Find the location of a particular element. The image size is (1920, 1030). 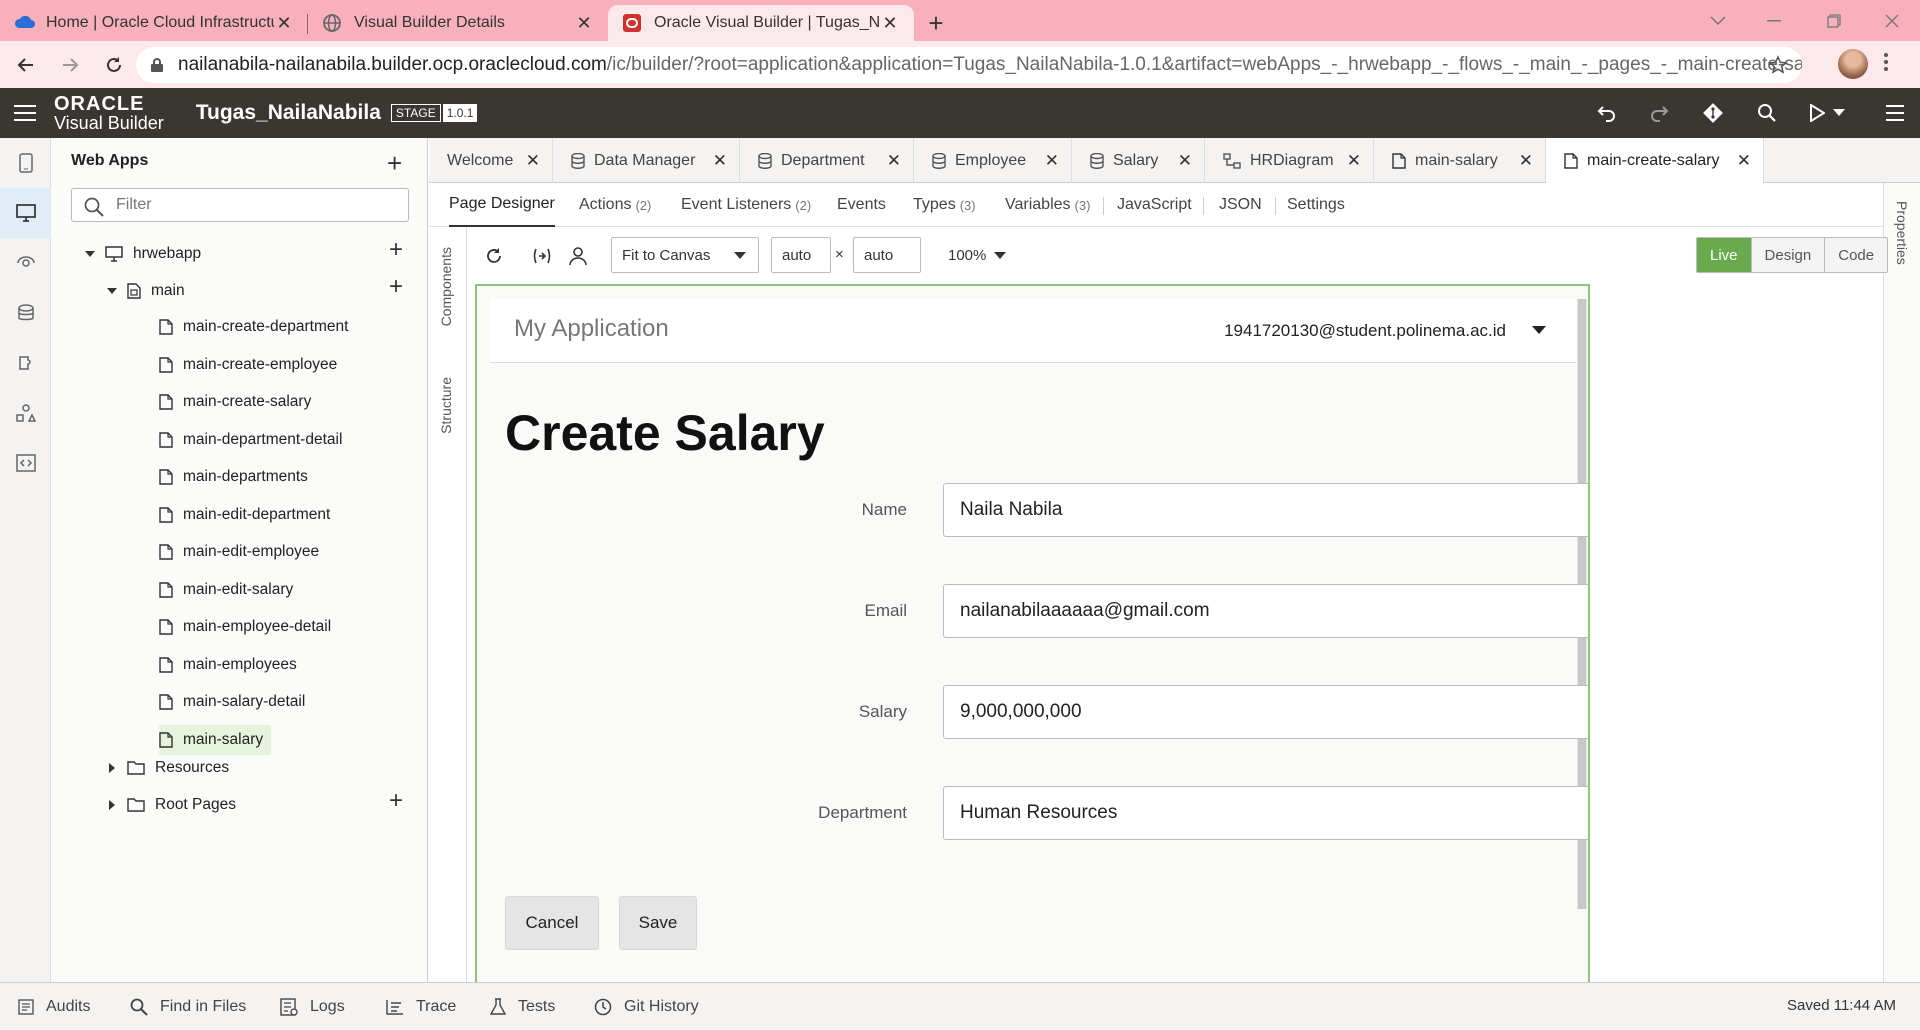

tree-node-page: main-edit-department is located at coordinates (244, 515).